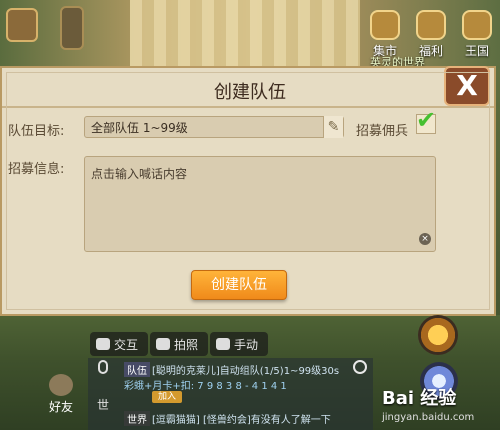 Image resolution: width=500 pixels, height=430 pixels. Describe the element at coordinates (167, 397) in the screenshot. I see `join-button: 加入` at that location.